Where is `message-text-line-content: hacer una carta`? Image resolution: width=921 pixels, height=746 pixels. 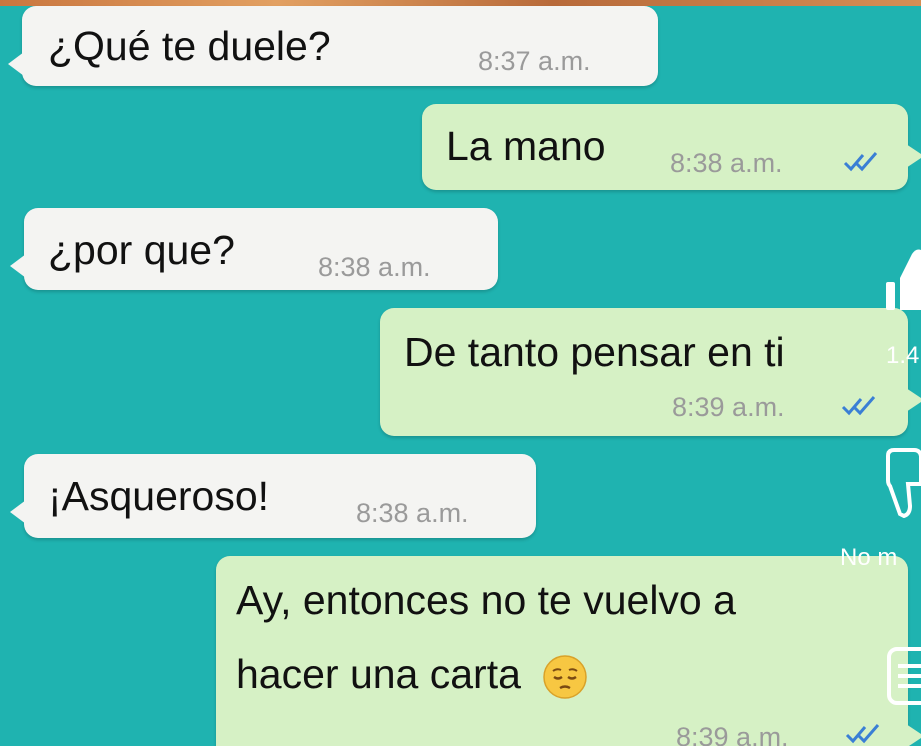
message-text-line-content: hacer una carta is located at coordinates (378, 674).